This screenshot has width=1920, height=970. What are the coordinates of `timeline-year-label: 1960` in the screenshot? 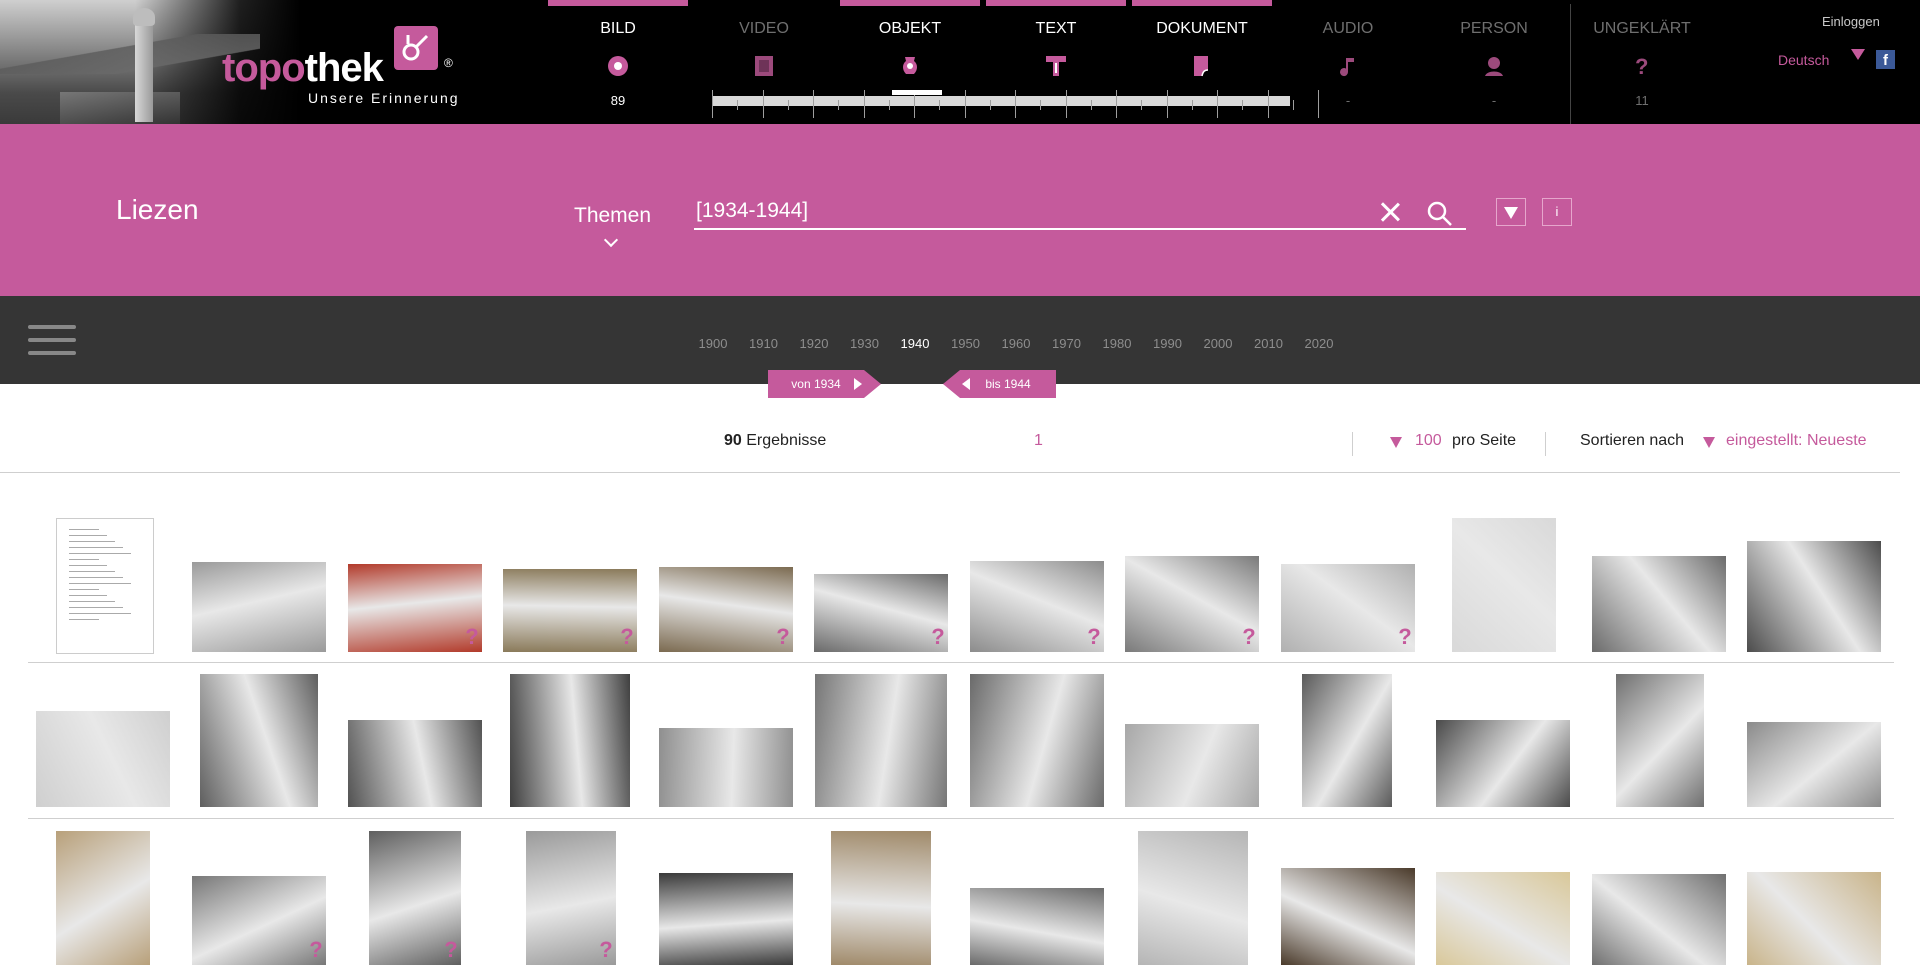 It's located at (1016, 343).